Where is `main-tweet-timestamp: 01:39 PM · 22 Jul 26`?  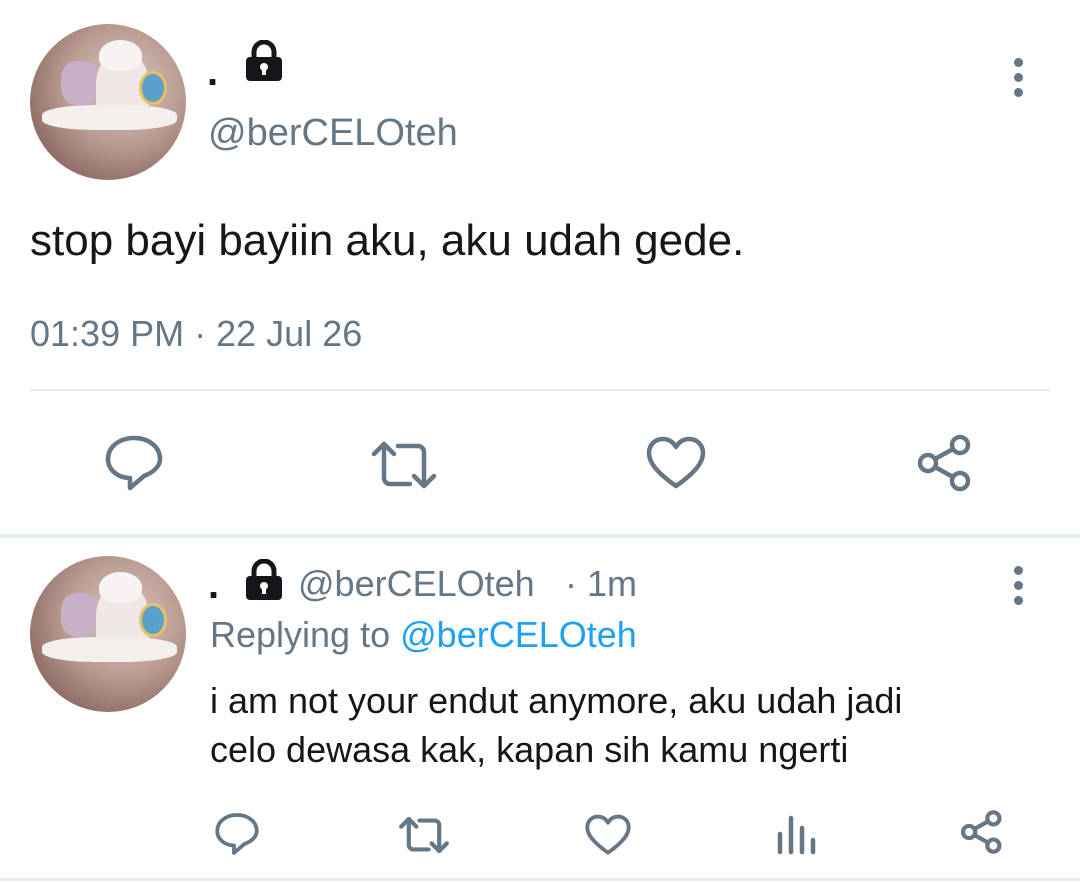
main-tweet-timestamp: 01:39 PM · 22 Jul 26 is located at coordinates (196, 334).